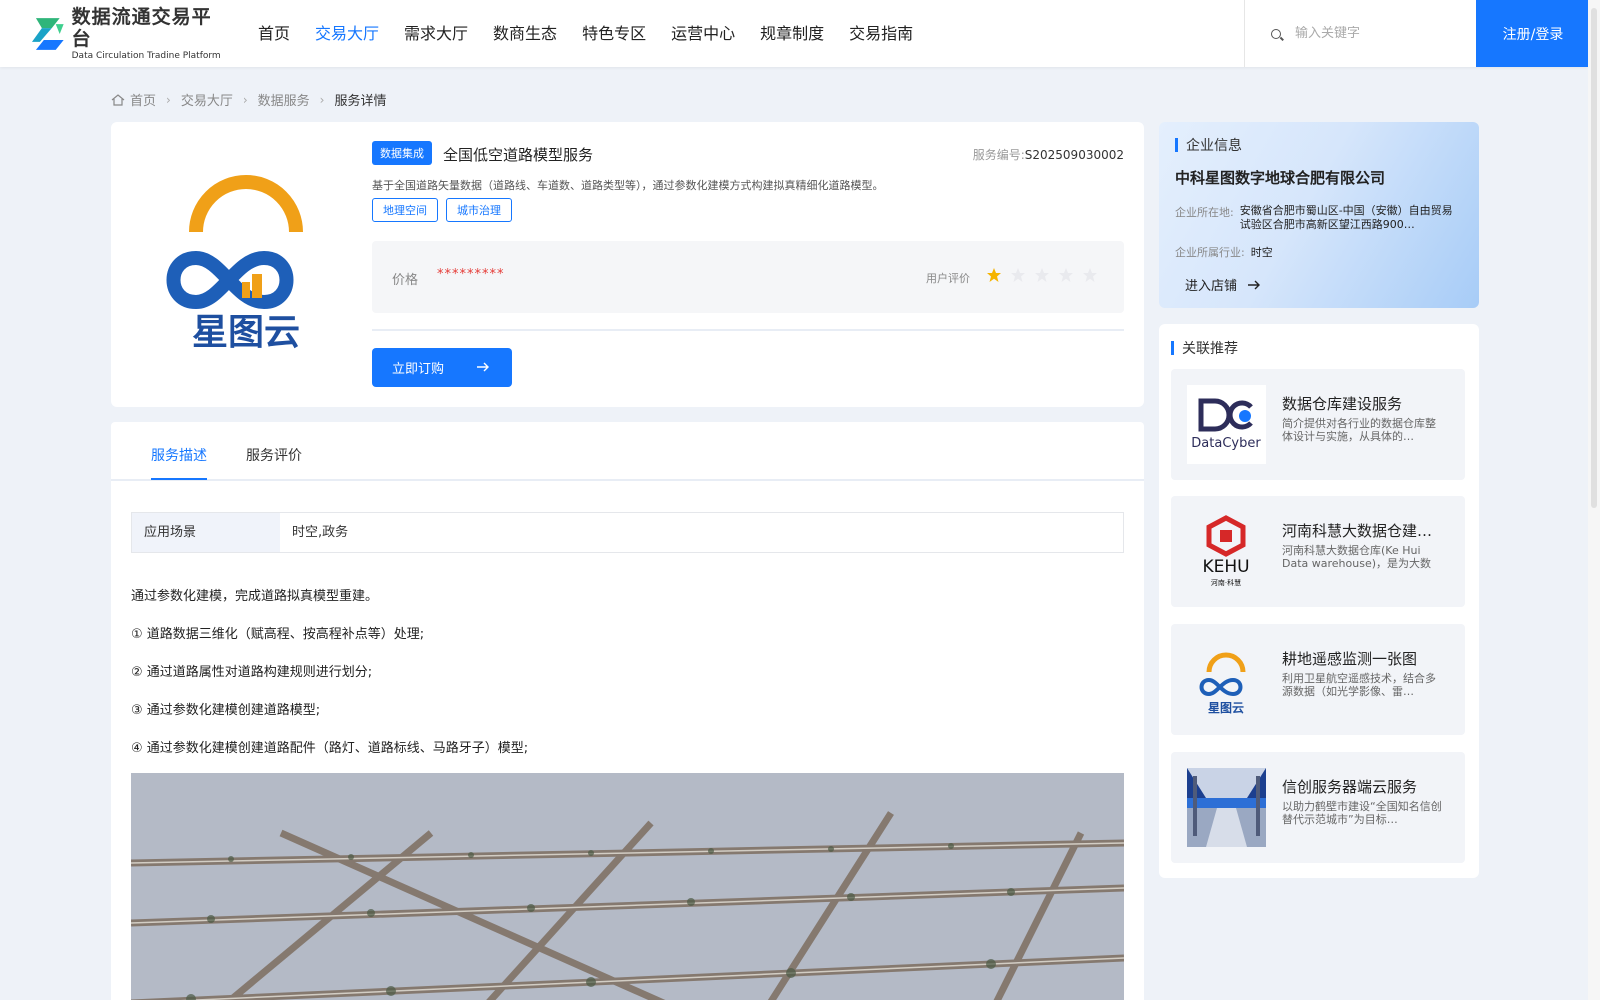 The height and width of the screenshot is (1000, 1600). What do you see at coordinates (792, 33) in the screenshot?
I see `nav-regulations: 规章制度` at bounding box center [792, 33].